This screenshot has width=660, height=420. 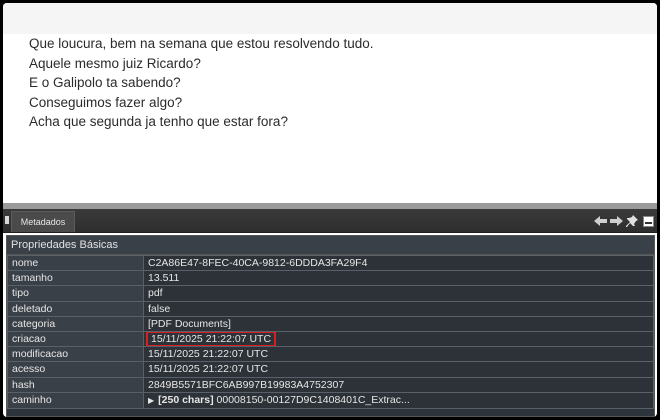 I want to click on property-value: 13.511, so click(x=398, y=278).